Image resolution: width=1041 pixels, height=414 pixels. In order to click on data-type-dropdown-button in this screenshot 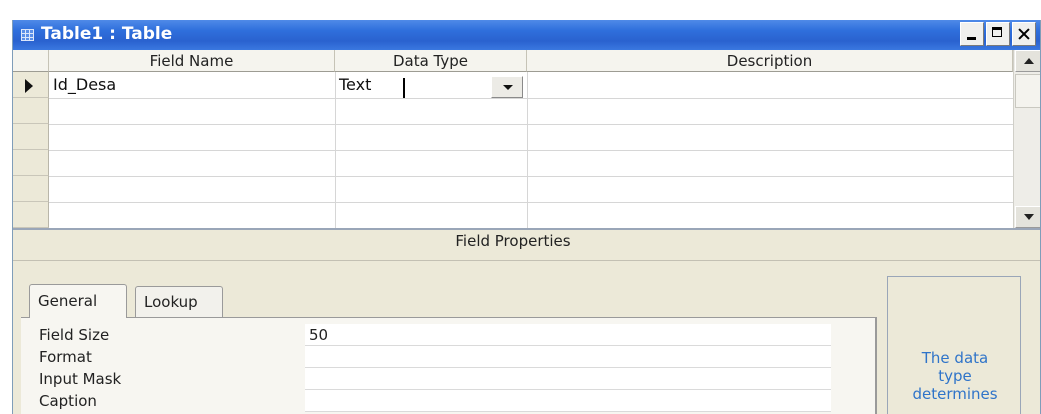, I will do `click(507, 87)`.